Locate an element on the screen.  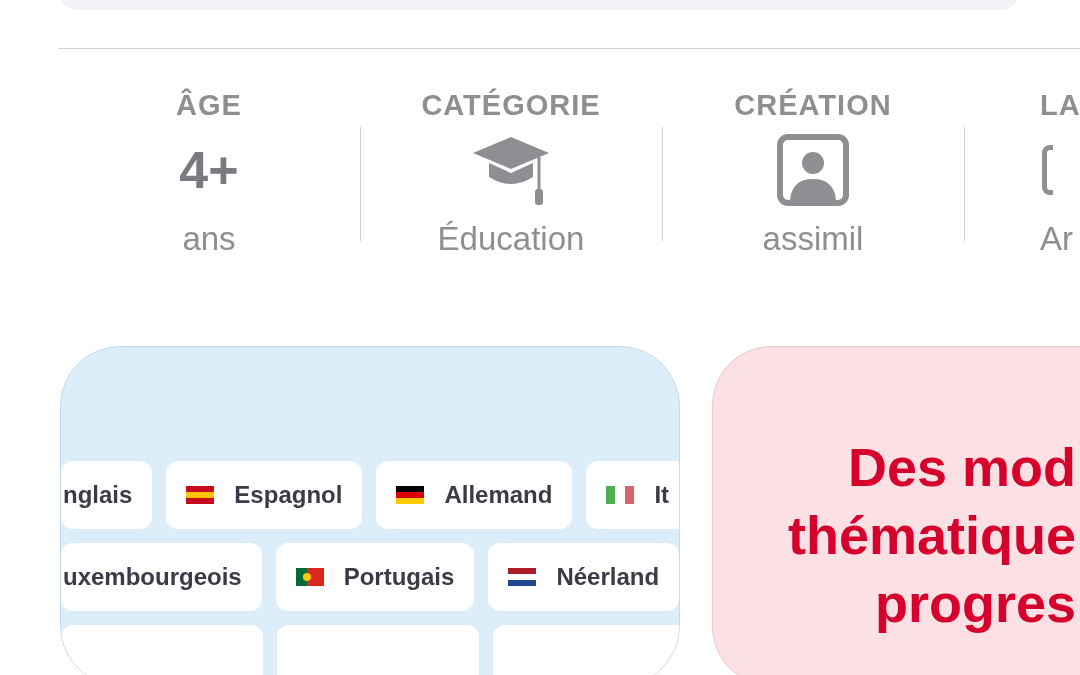
language-chip: Portugais is located at coordinates (375, 577).